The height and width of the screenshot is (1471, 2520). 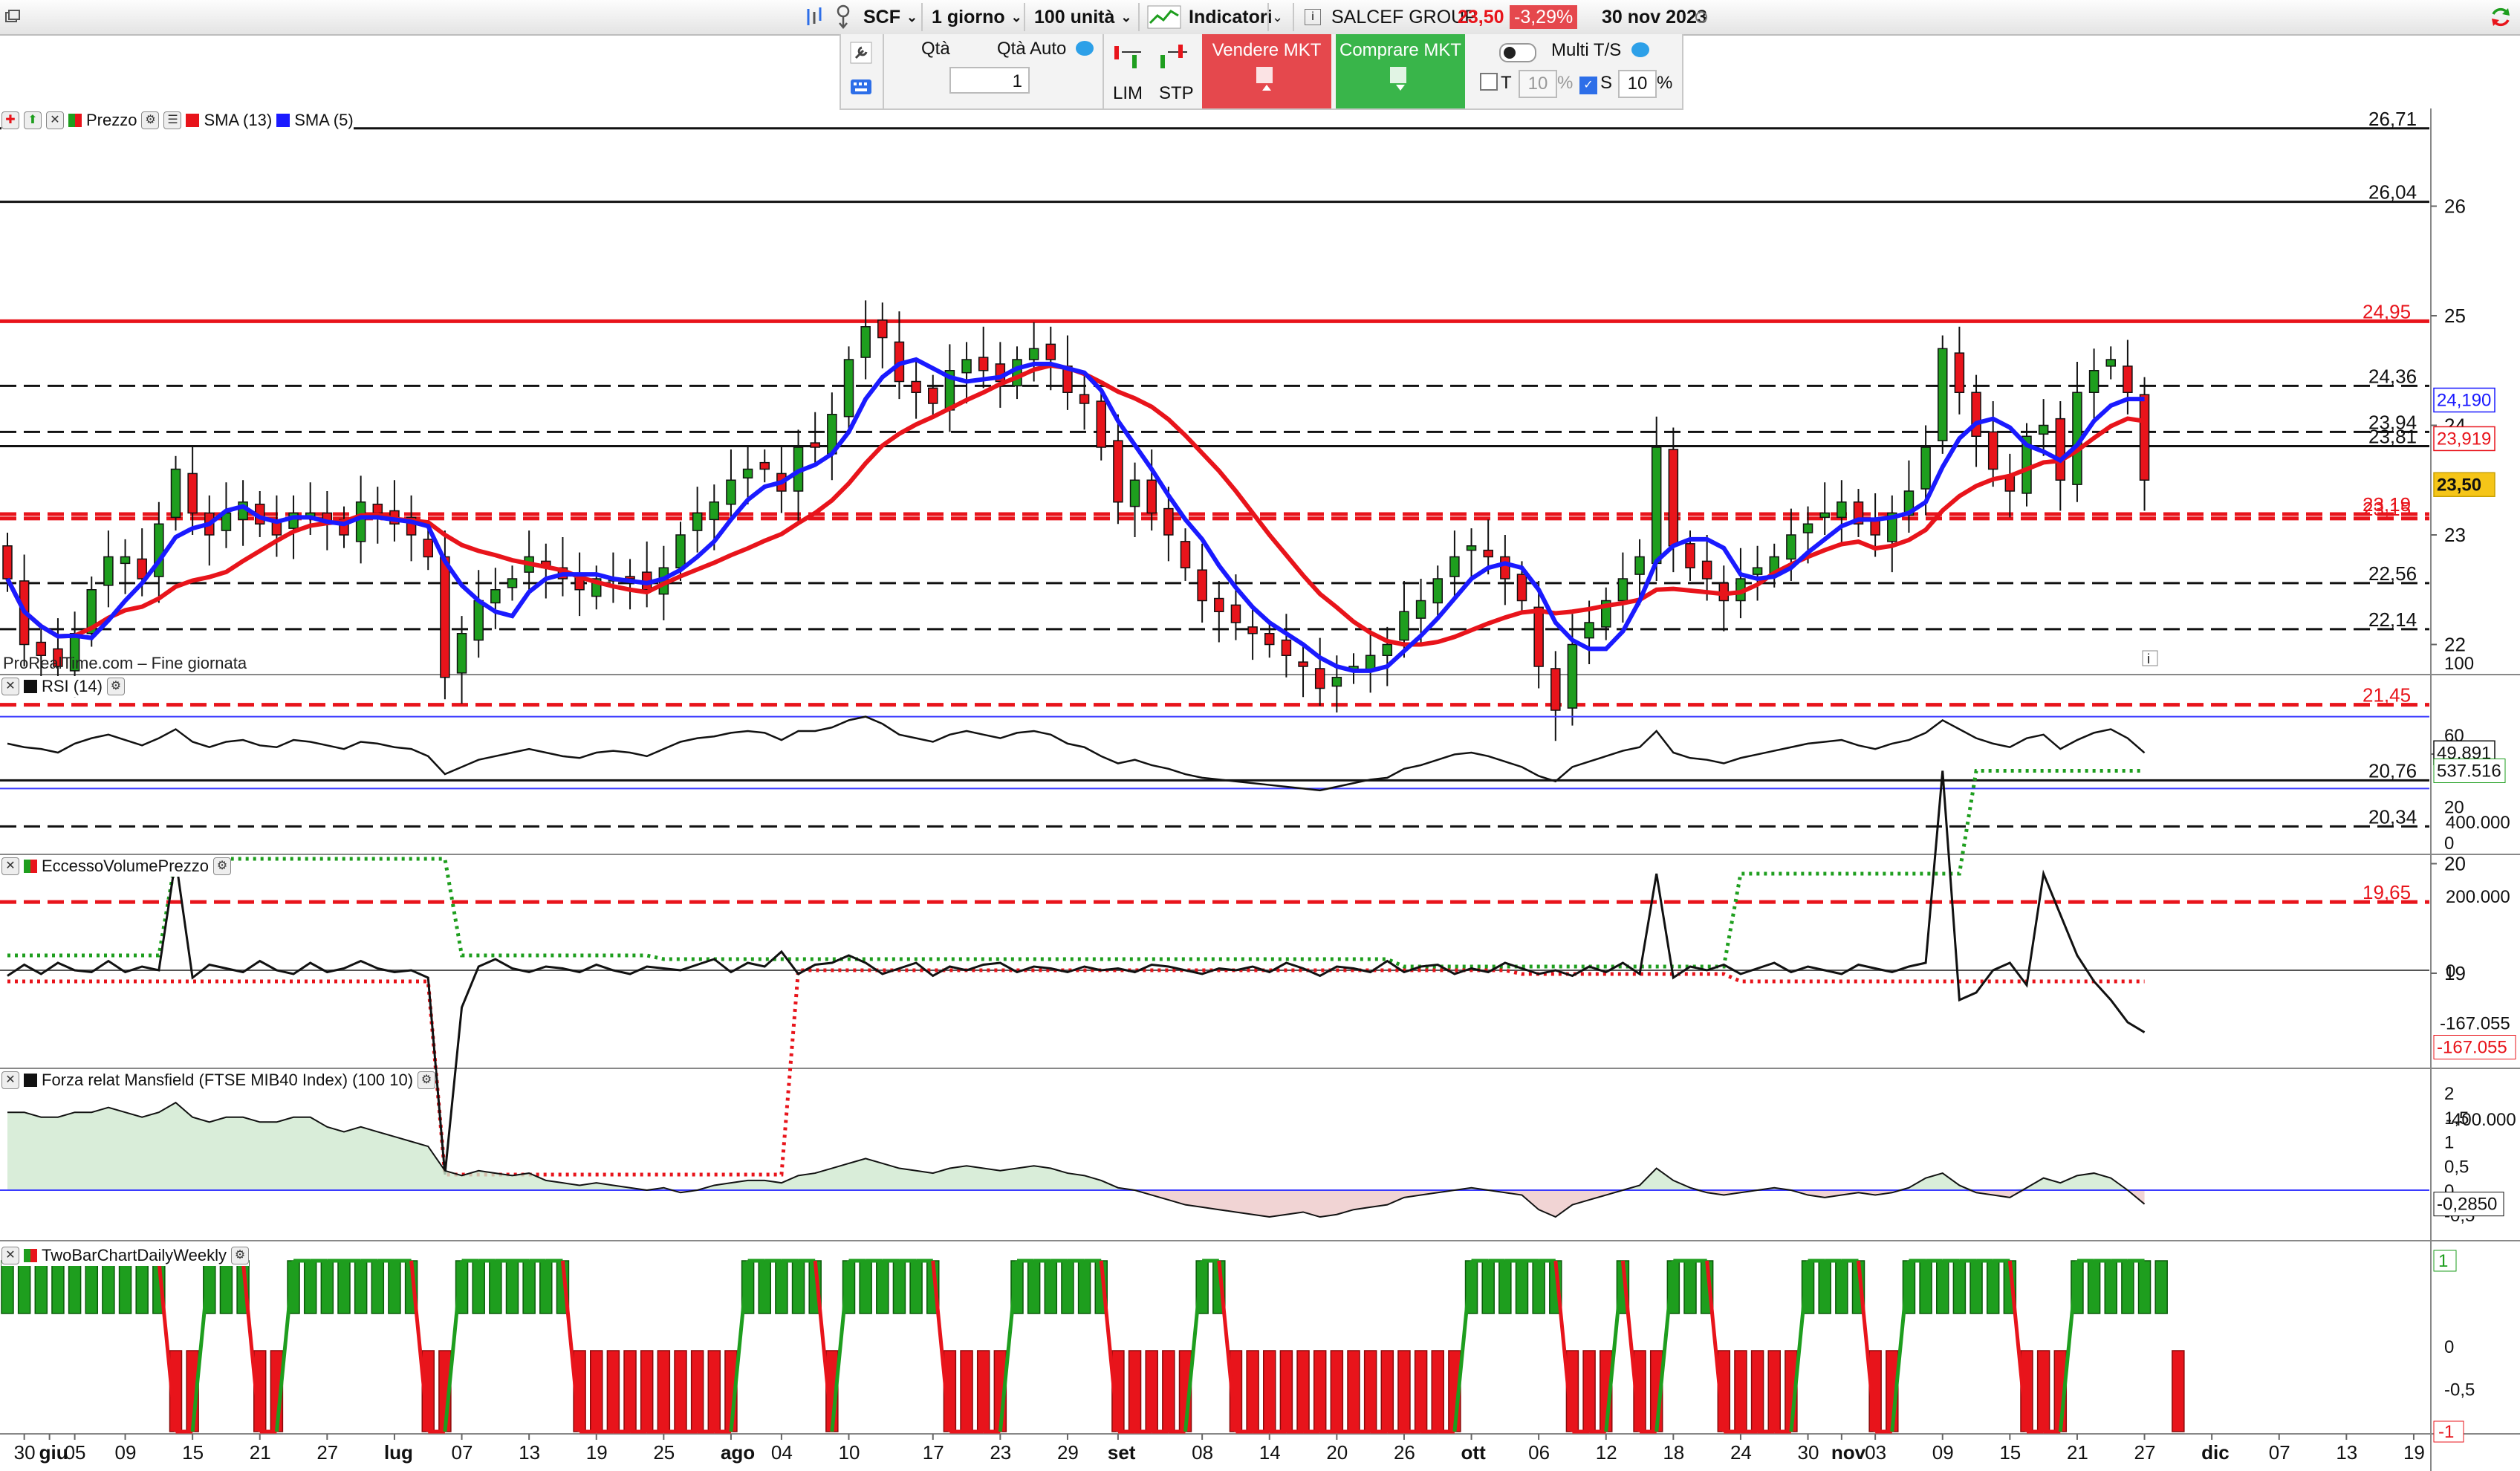 I want to click on refresh-icon, so click(x=2501, y=17).